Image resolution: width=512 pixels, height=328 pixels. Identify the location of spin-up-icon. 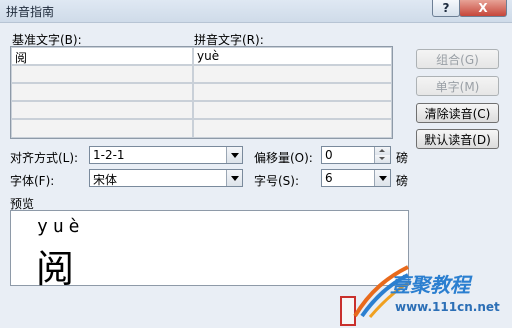
(382, 151).